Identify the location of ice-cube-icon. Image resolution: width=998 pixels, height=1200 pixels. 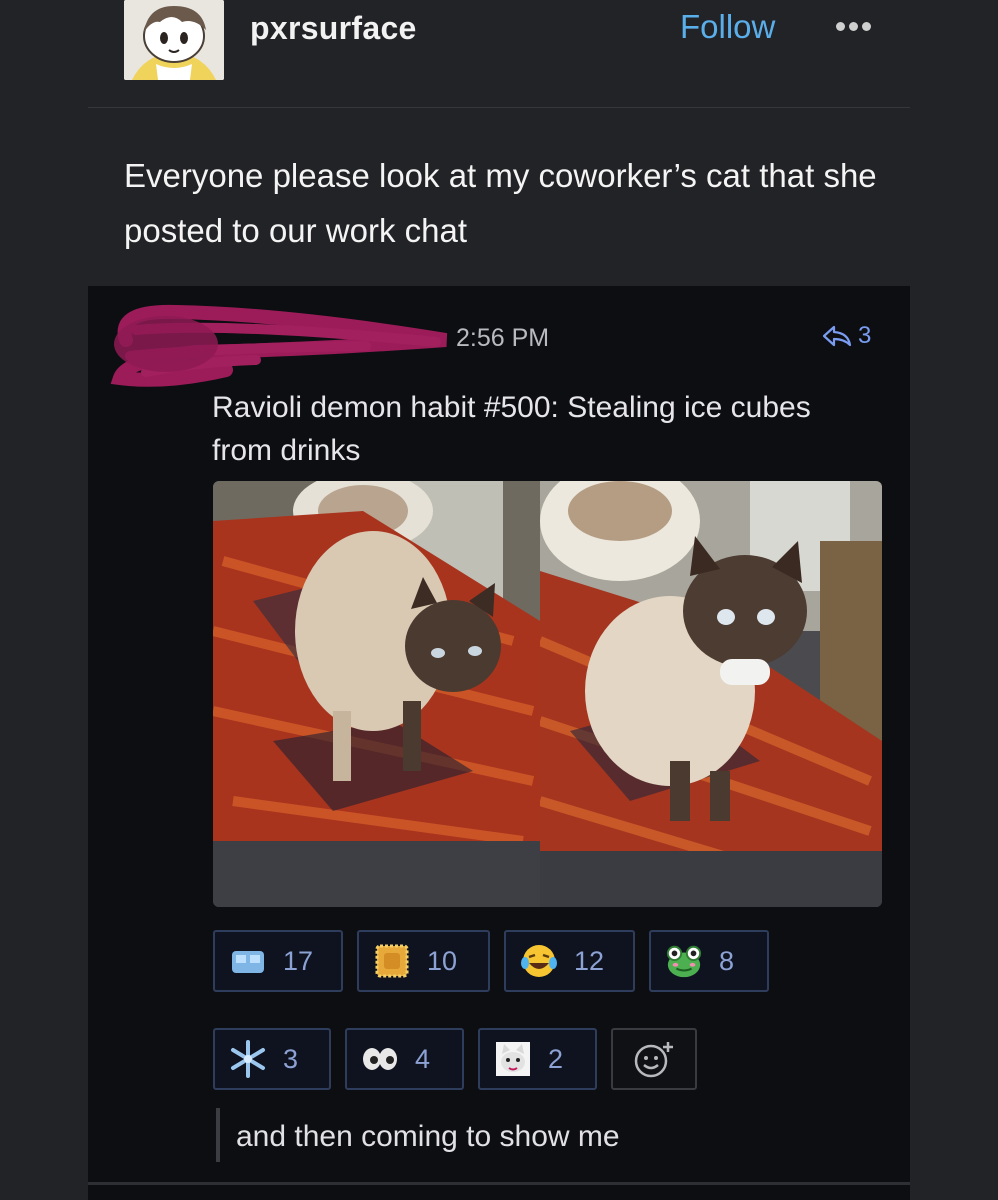
(248, 961).